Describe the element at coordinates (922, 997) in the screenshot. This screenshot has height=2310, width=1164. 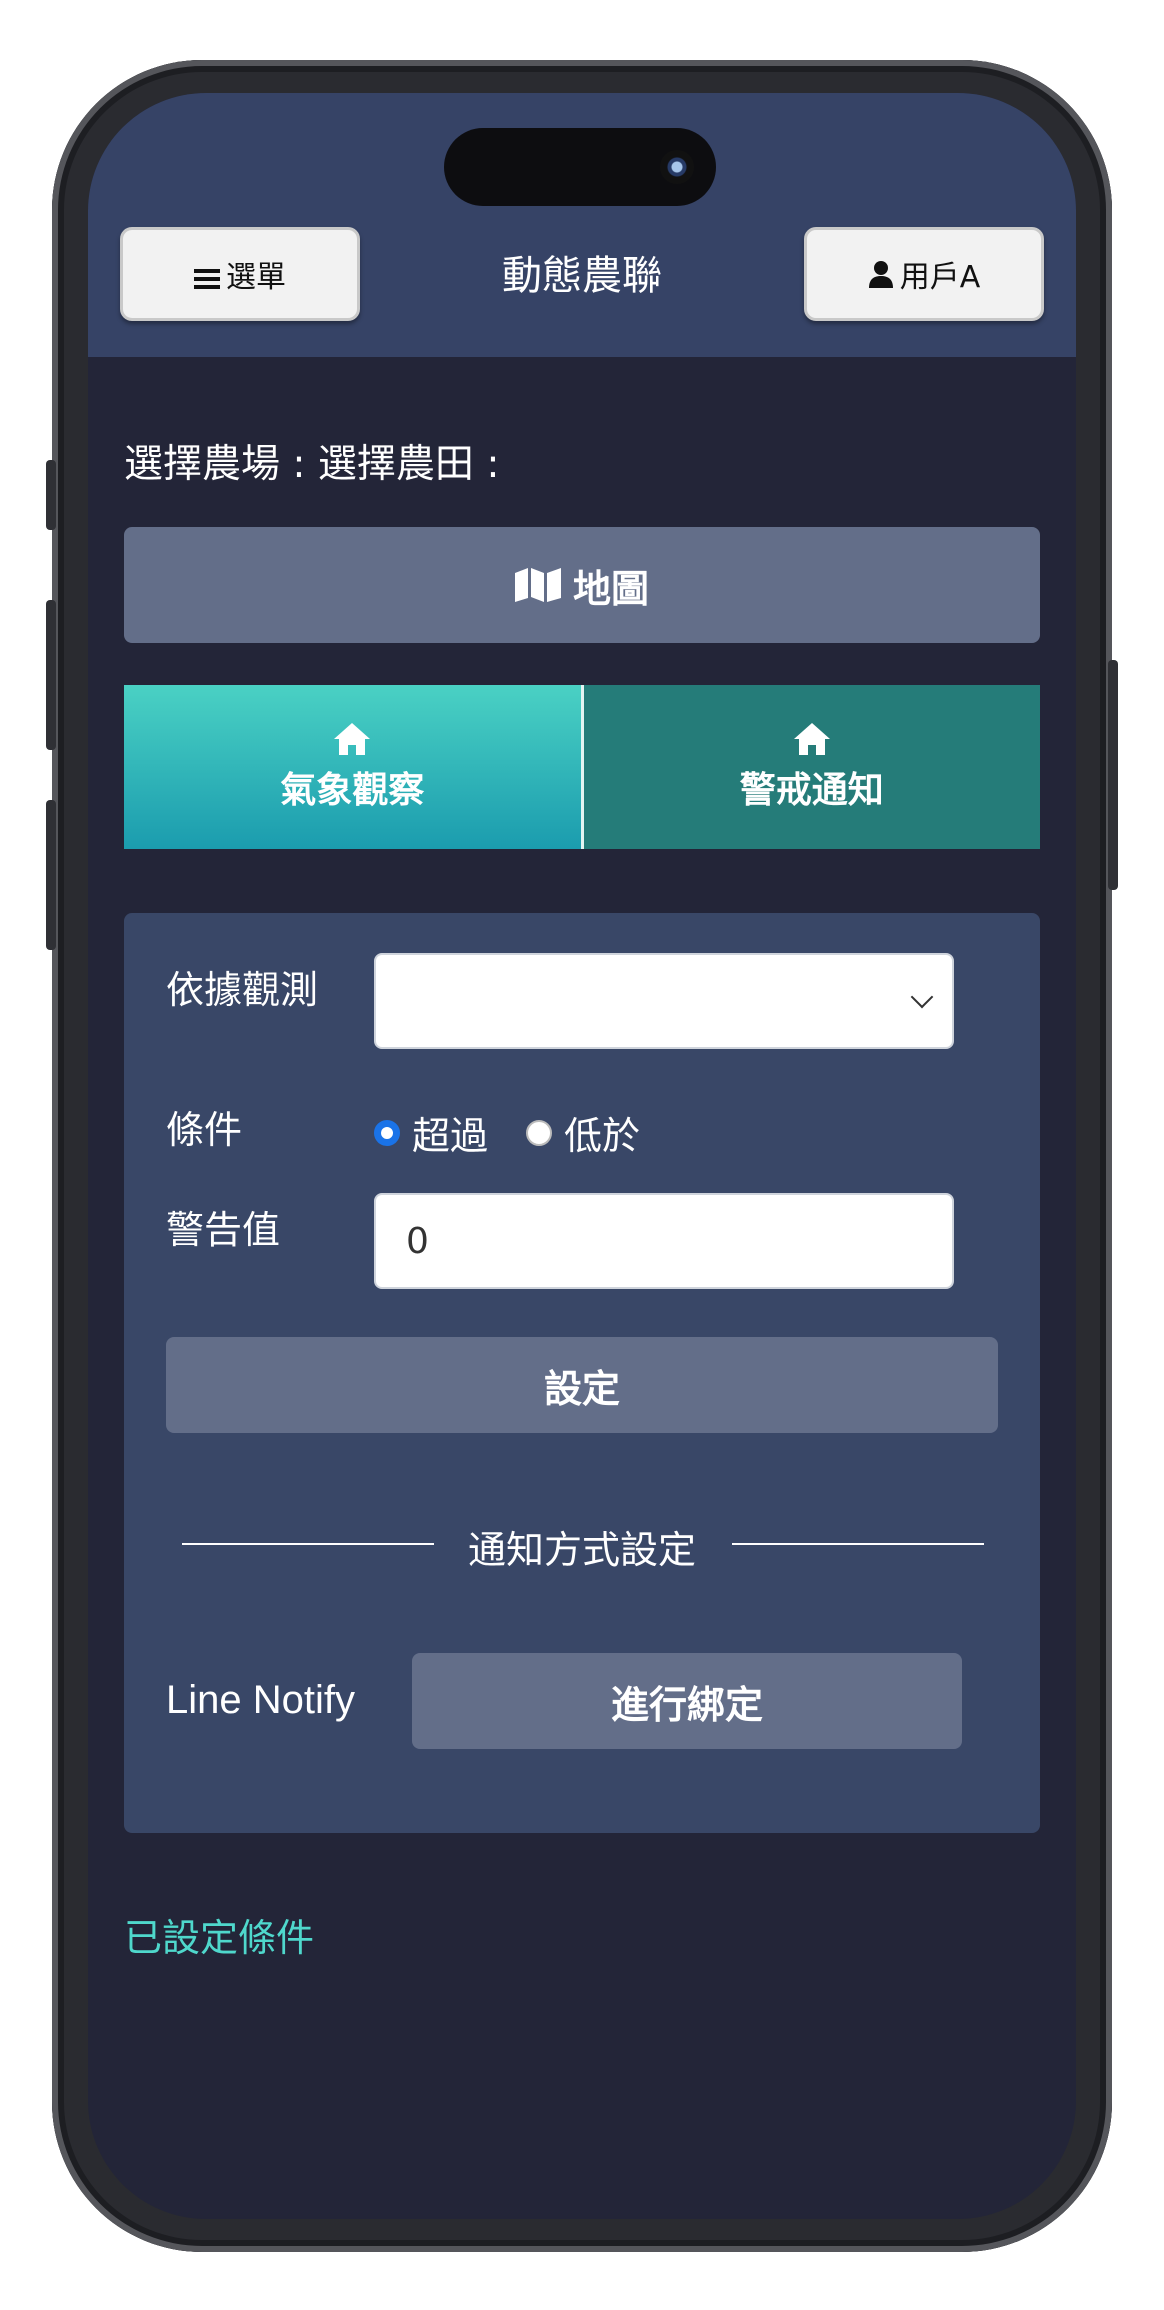
I see `chevron-down-icon` at that location.